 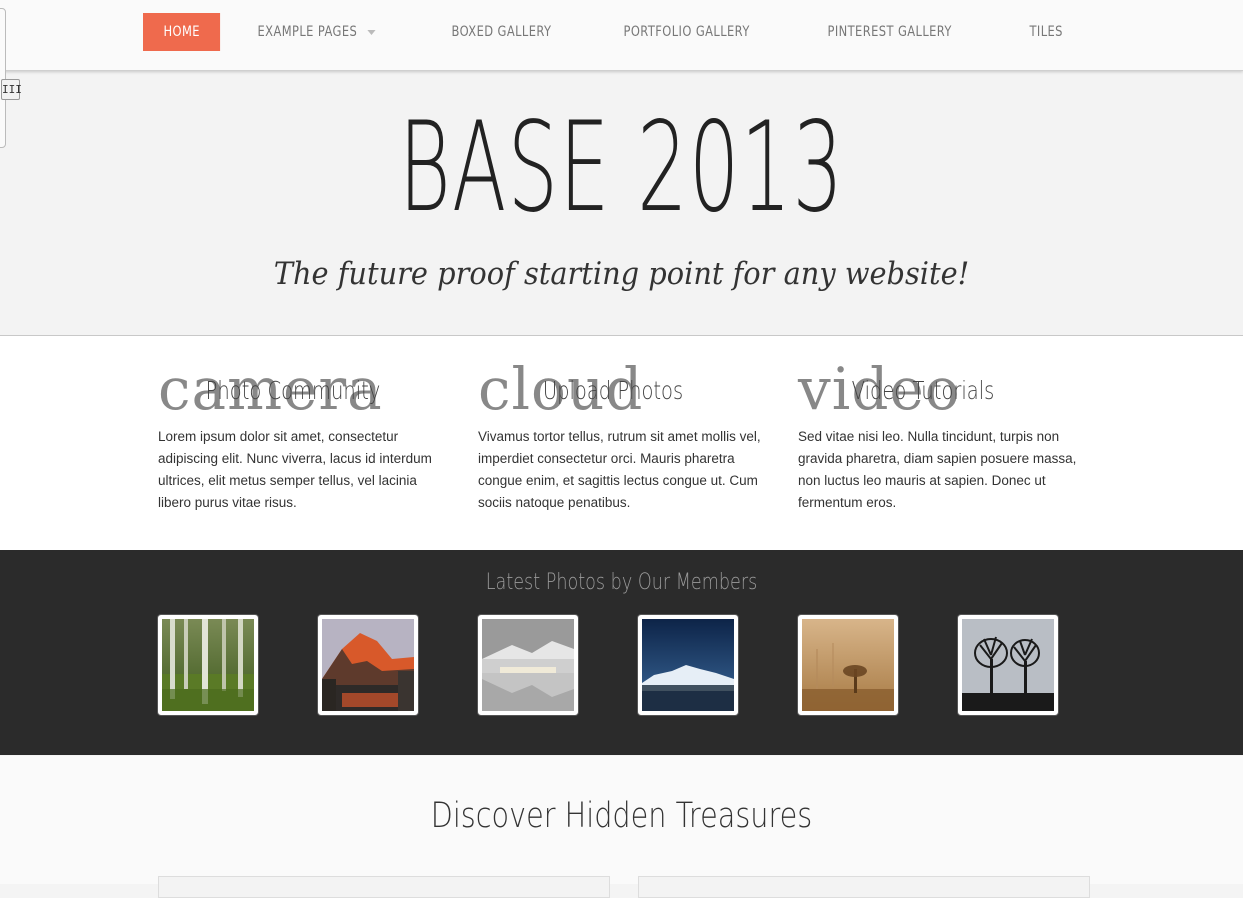 I want to click on photo-thumbnail-foggy-tree, so click(x=848, y=665).